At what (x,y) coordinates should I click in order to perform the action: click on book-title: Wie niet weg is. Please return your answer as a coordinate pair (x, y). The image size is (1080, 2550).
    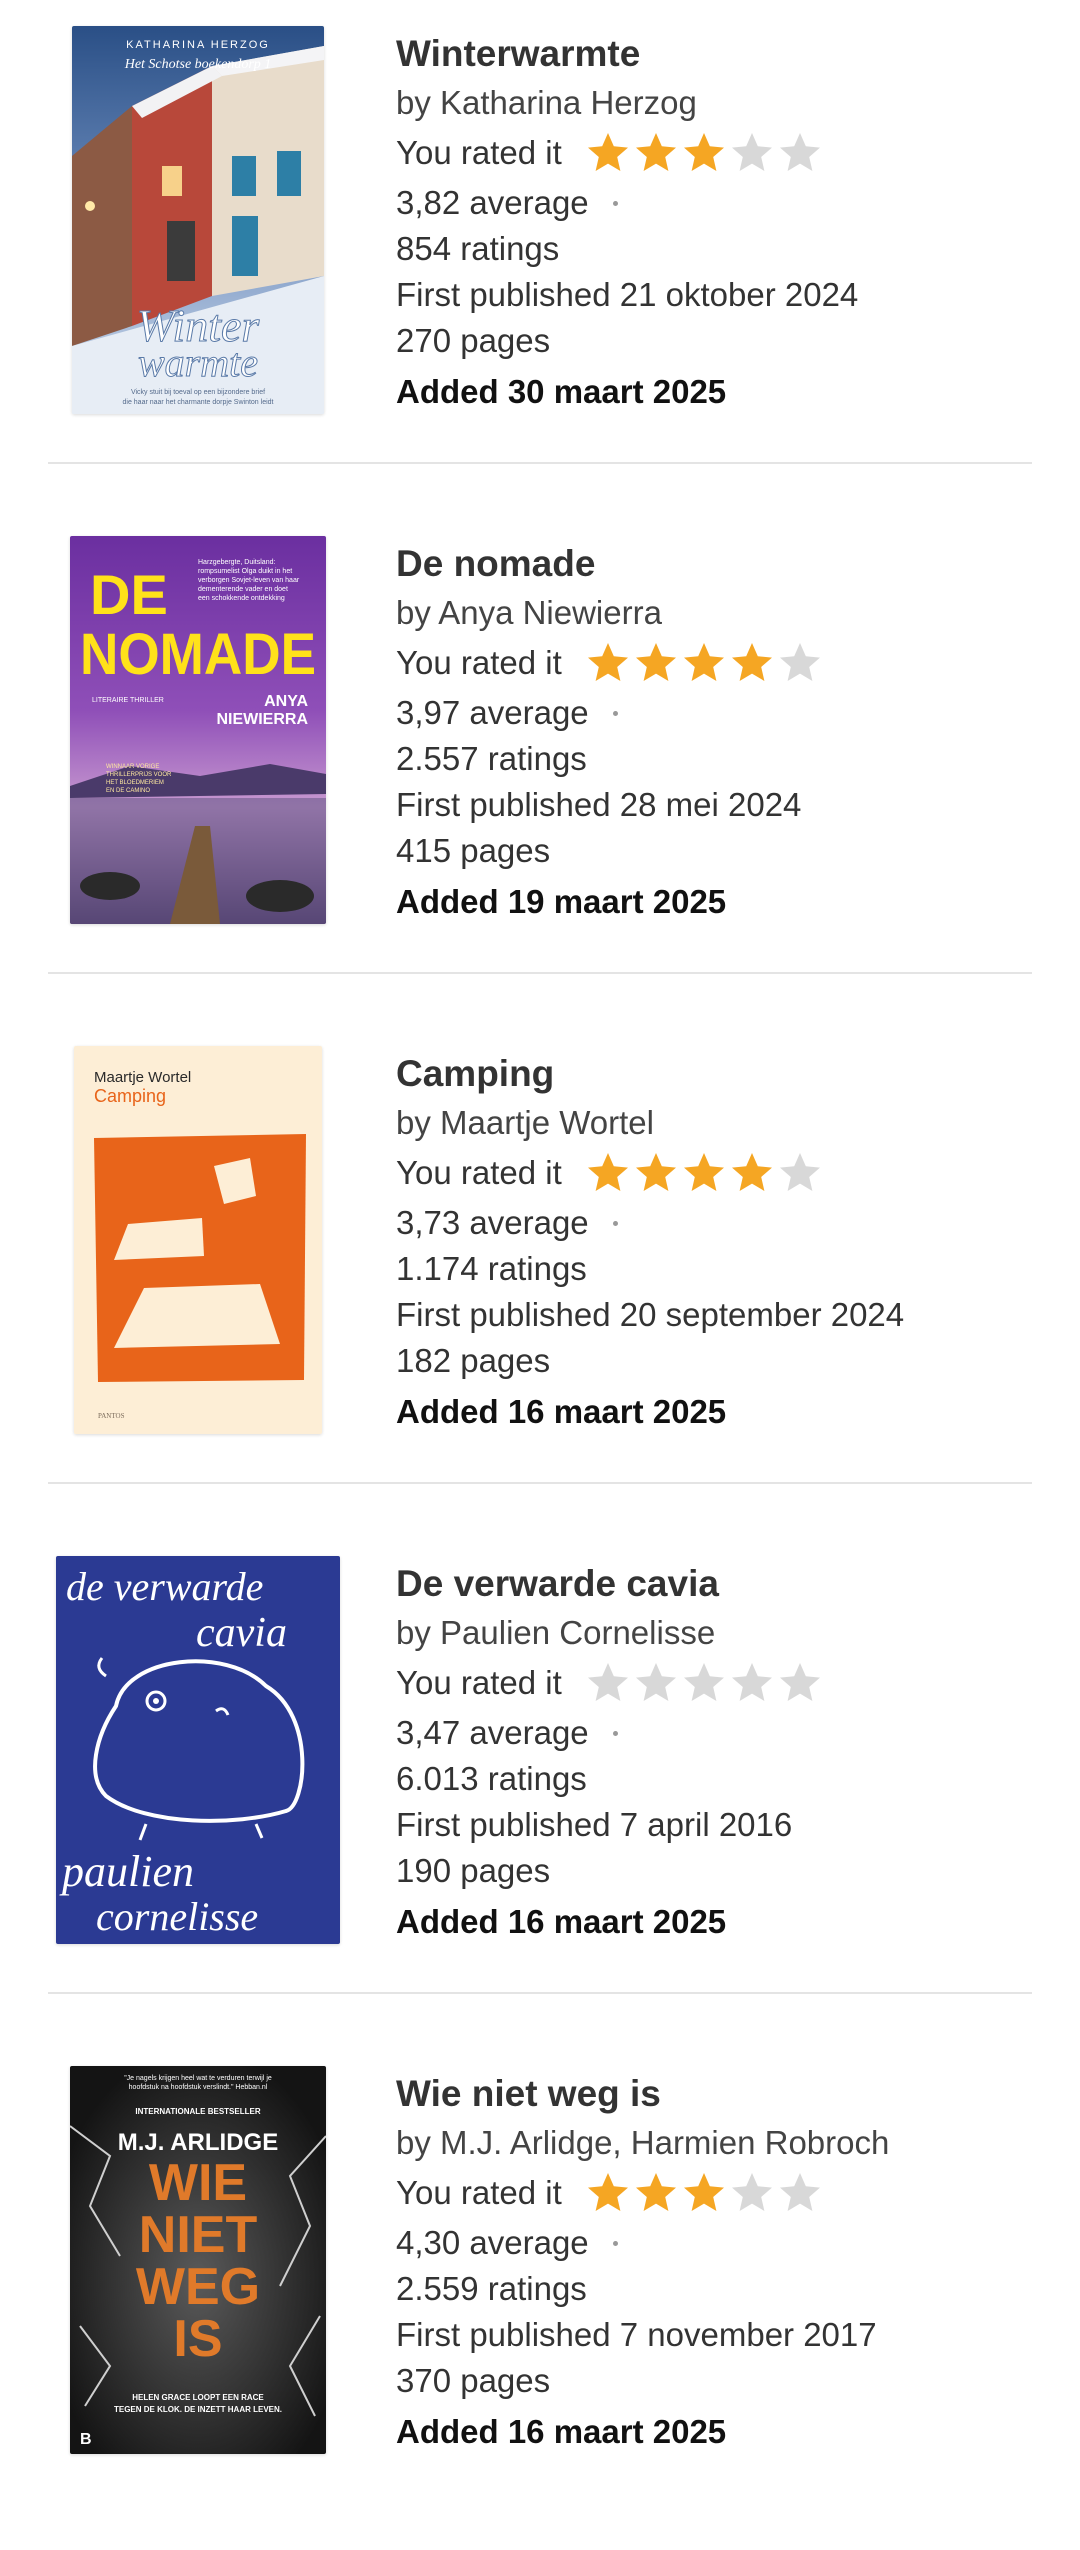
    Looking at the image, I should click on (716, 2094).